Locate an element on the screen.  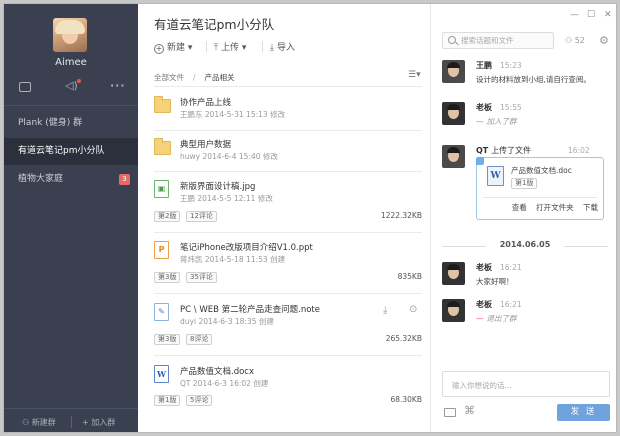
minimize-icon: — is located at coordinates (574, 15).